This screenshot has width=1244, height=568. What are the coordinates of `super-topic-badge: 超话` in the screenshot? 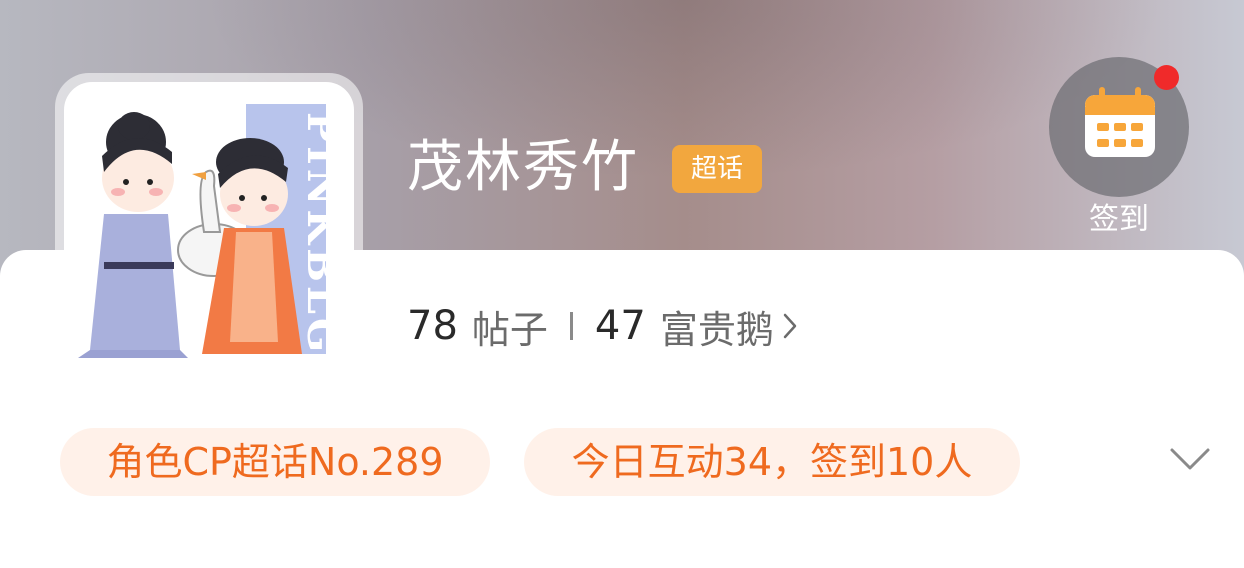 It's located at (717, 169).